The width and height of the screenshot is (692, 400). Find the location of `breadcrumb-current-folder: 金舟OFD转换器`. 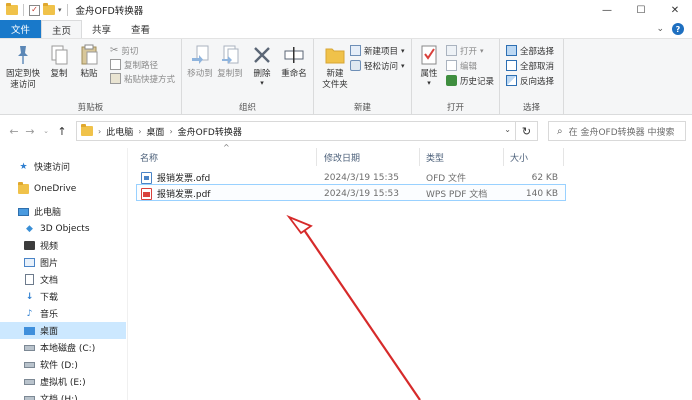

breadcrumb-current-folder: 金舟OFD转换器 is located at coordinates (210, 131).